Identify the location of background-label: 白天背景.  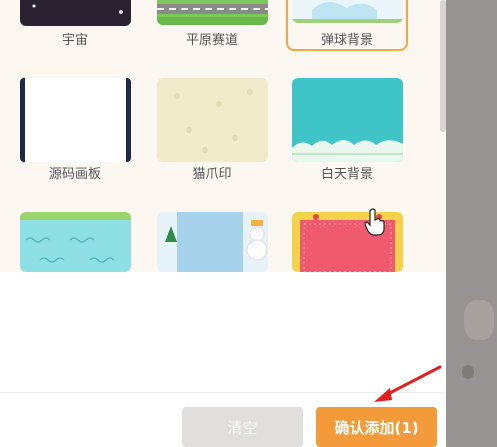
(346, 174).